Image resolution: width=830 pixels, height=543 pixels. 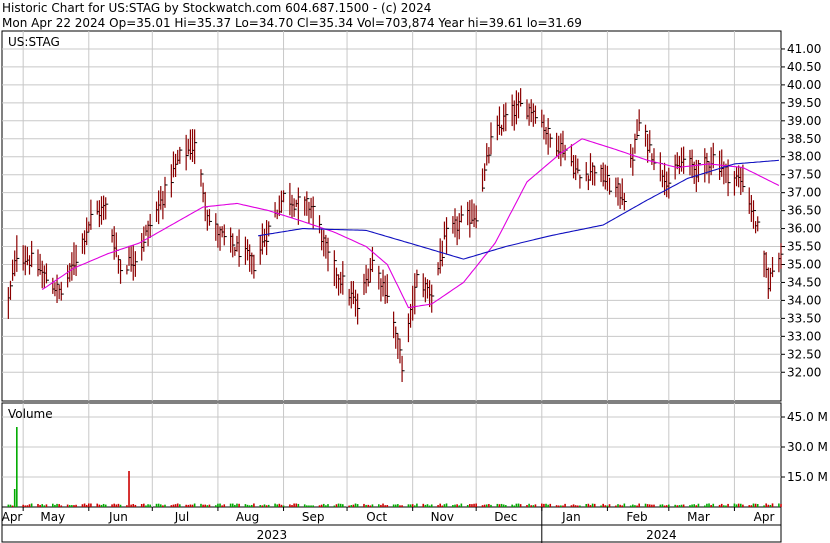 I want to click on chart-title: US:STAG, so click(x=34, y=42).